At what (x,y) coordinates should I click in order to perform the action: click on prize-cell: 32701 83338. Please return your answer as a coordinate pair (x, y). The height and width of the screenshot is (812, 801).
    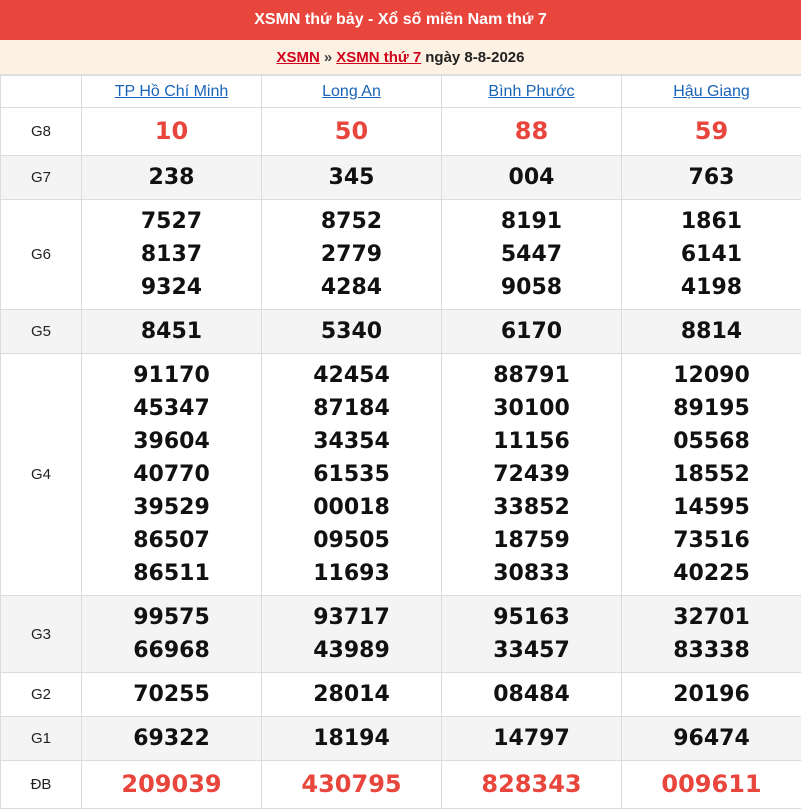
    Looking at the image, I should click on (711, 634).